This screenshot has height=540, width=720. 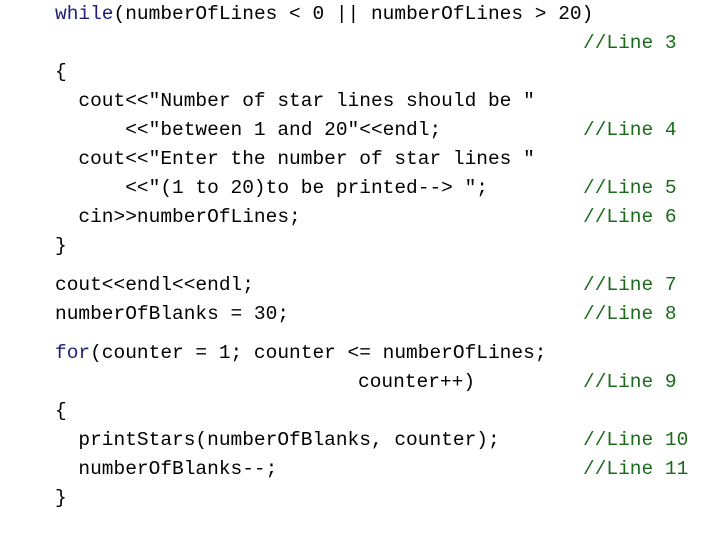 I want to click on line-open-brace-1-body: {, so click(x=61, y=72).